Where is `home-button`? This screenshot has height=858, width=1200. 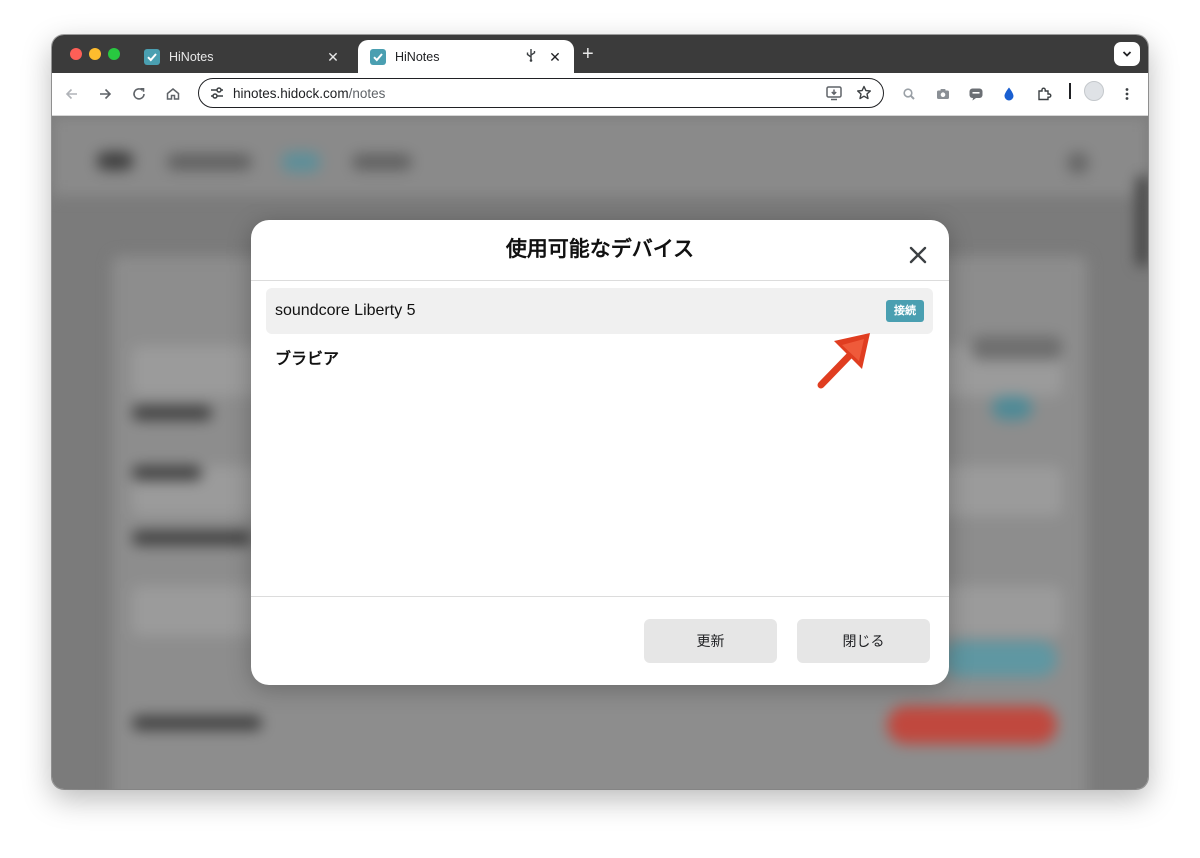 home-button is located at coordinates (173, 94).